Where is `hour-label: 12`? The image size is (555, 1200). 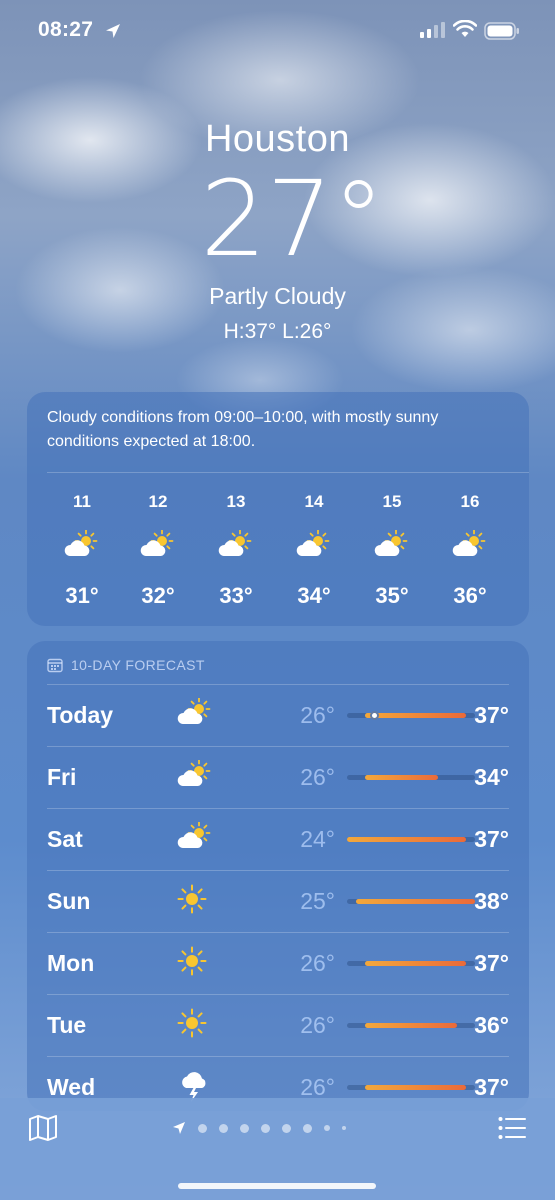 hour-label: 12 is located at coordinates (158, 501).